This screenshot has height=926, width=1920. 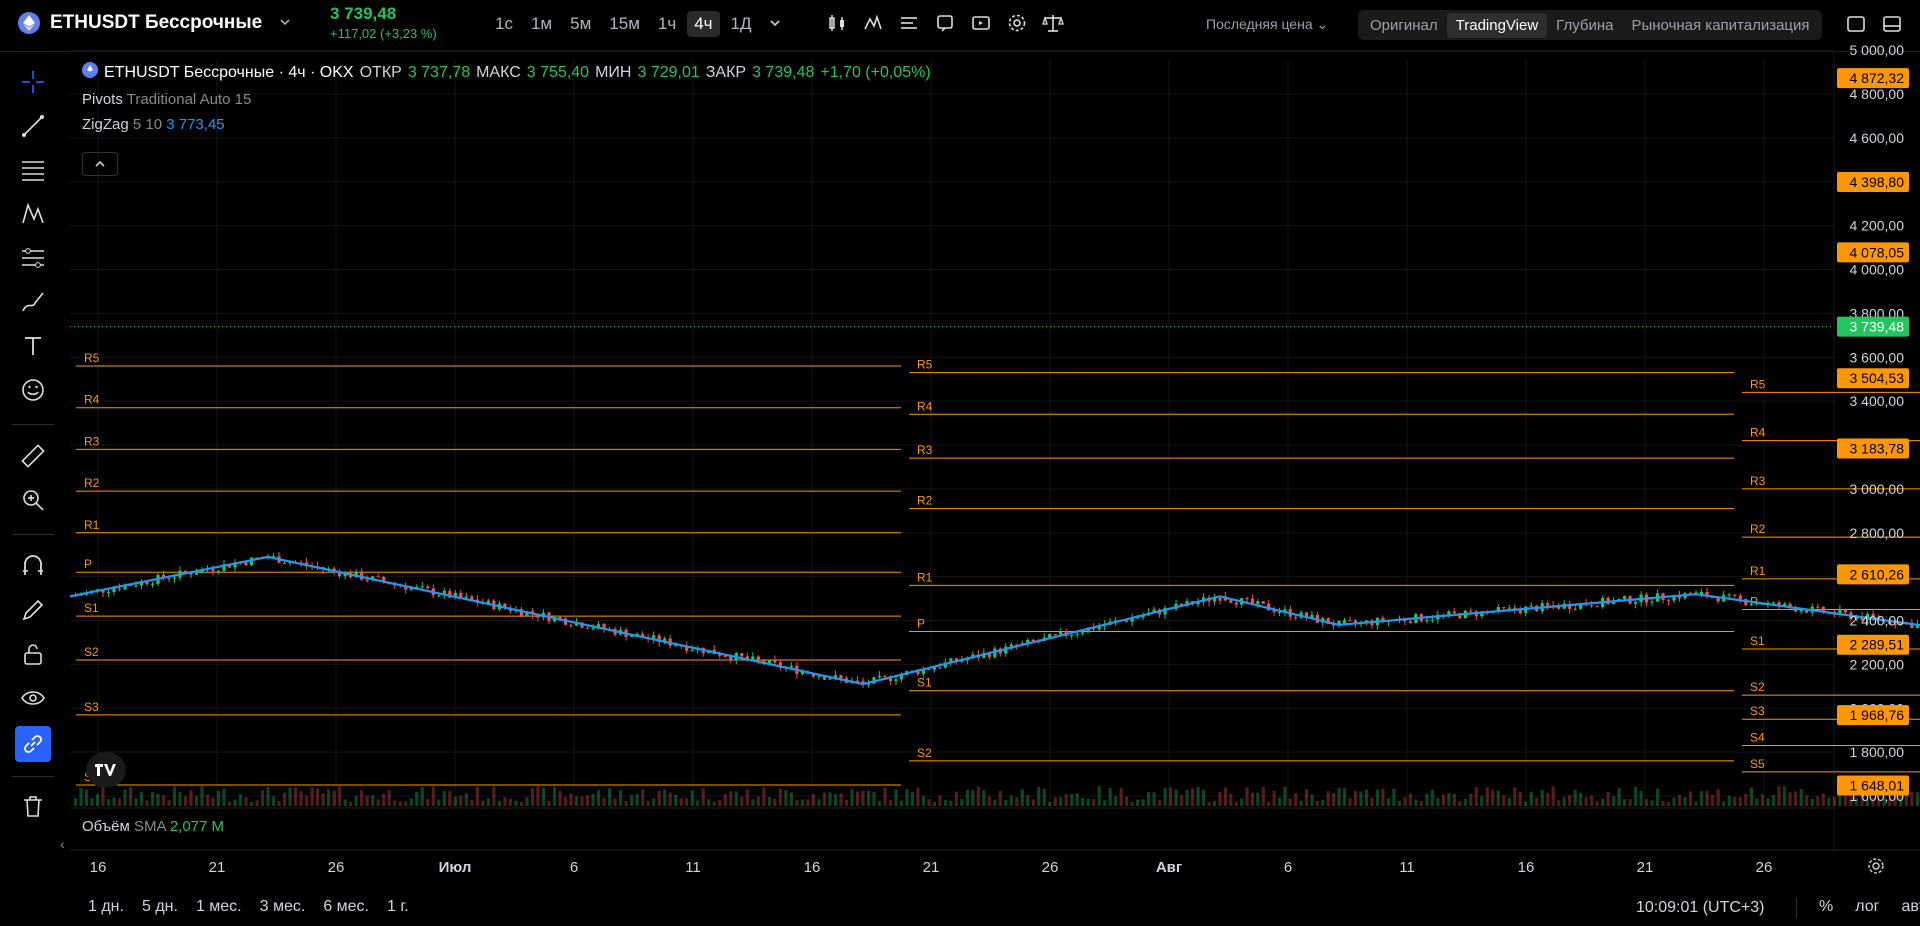 What do you see at coordinates (1877, 270) in the screenshot?
I see `price-axis-tick: 4 000,00` at bounding box center [1877, 270].